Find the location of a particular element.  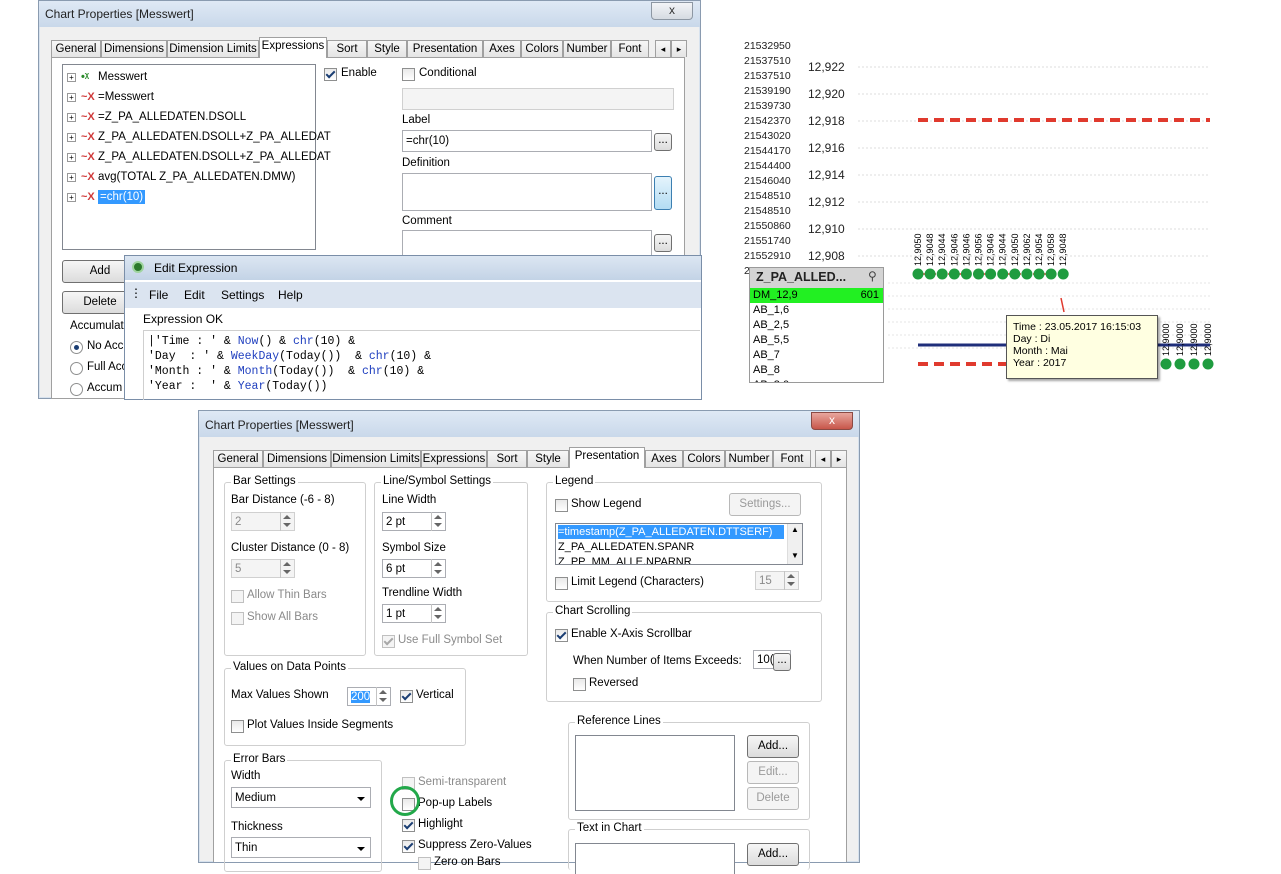

tree-row-expression: + ~X =Messwert is located at coordinates (110, 97).